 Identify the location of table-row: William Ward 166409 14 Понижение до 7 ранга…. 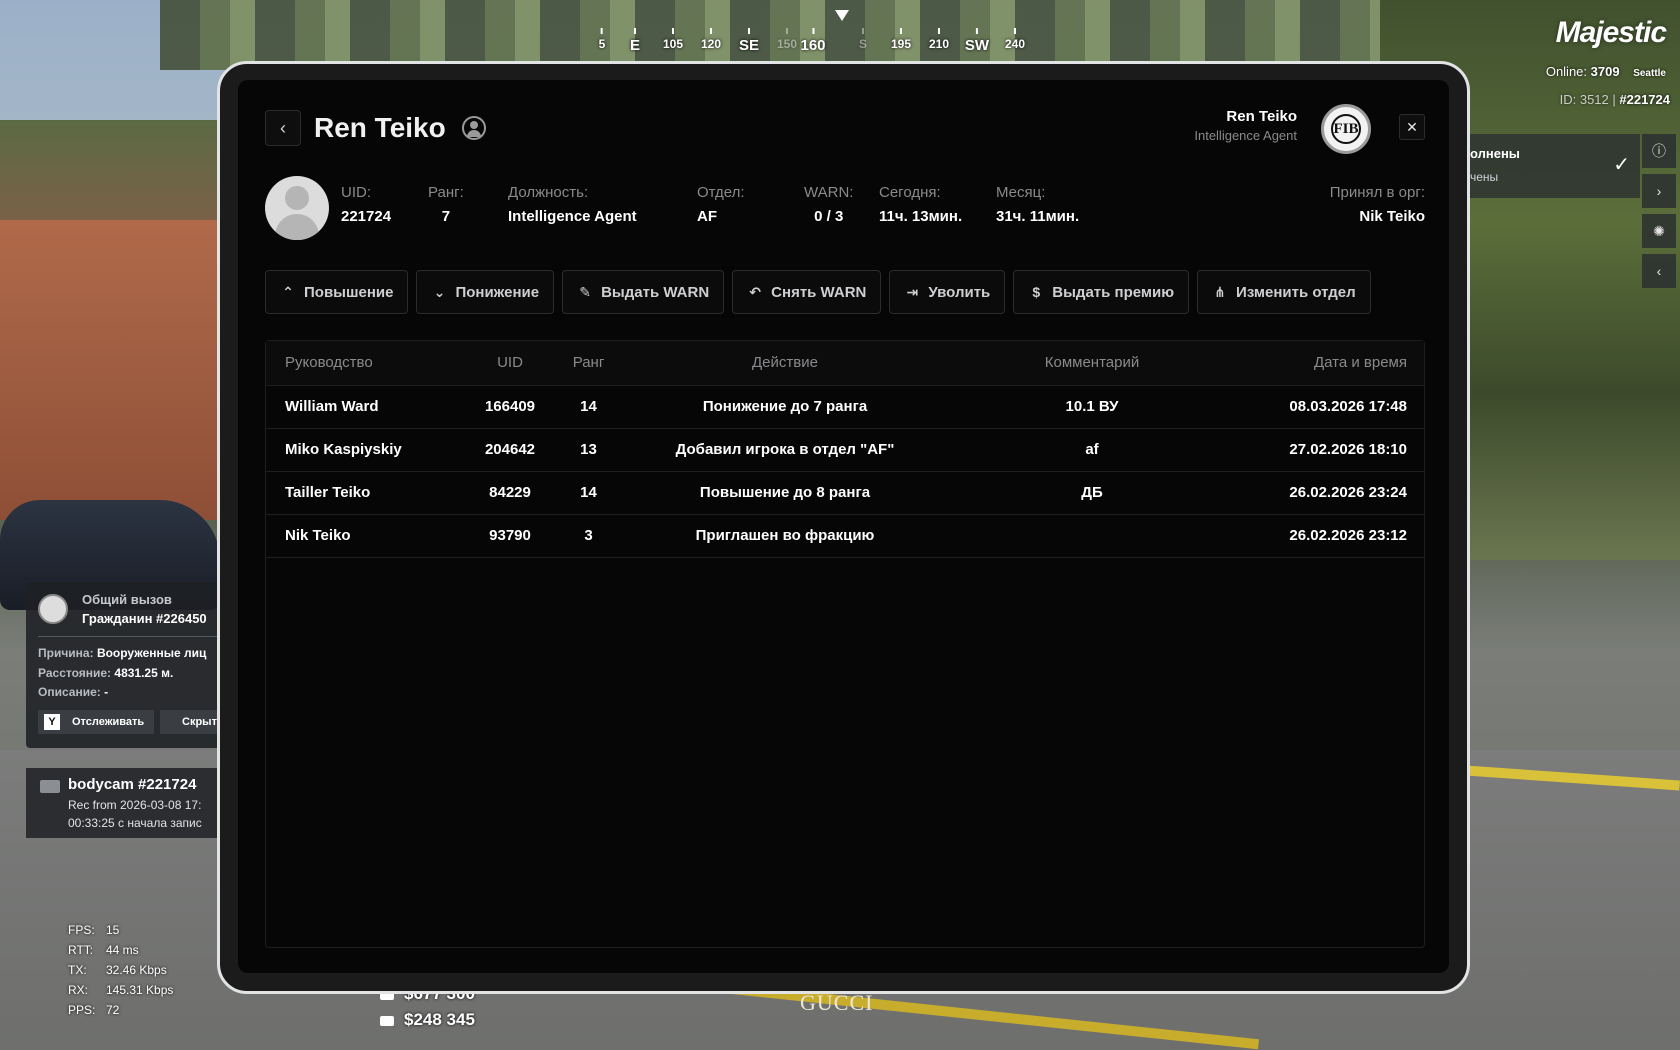
(845, 407).